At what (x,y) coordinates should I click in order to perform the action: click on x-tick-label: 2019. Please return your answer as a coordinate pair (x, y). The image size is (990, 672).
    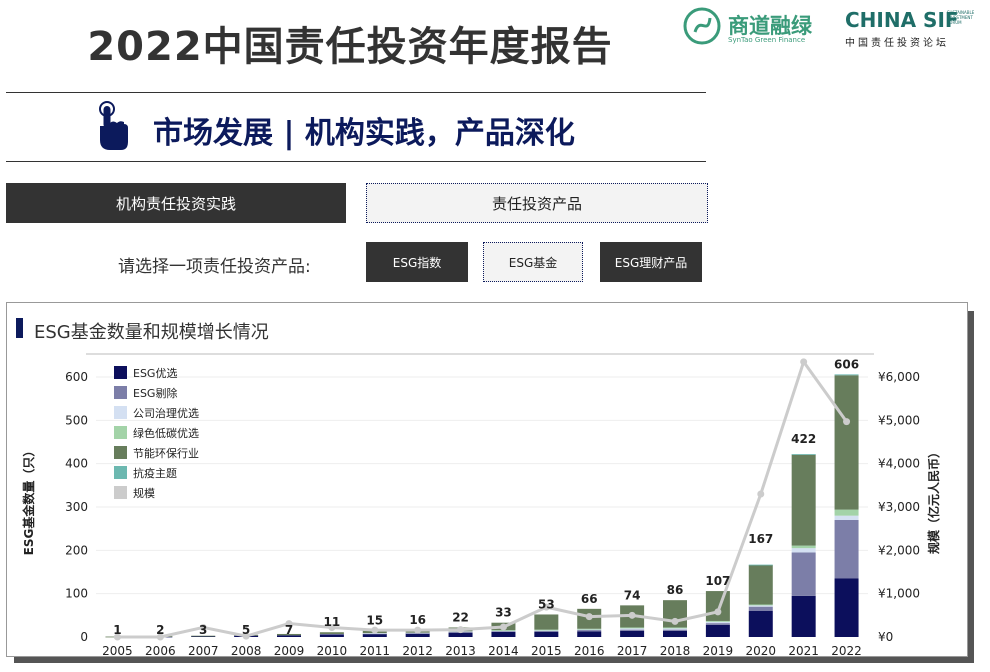
    Looking at the image, I should click on (718, 651).